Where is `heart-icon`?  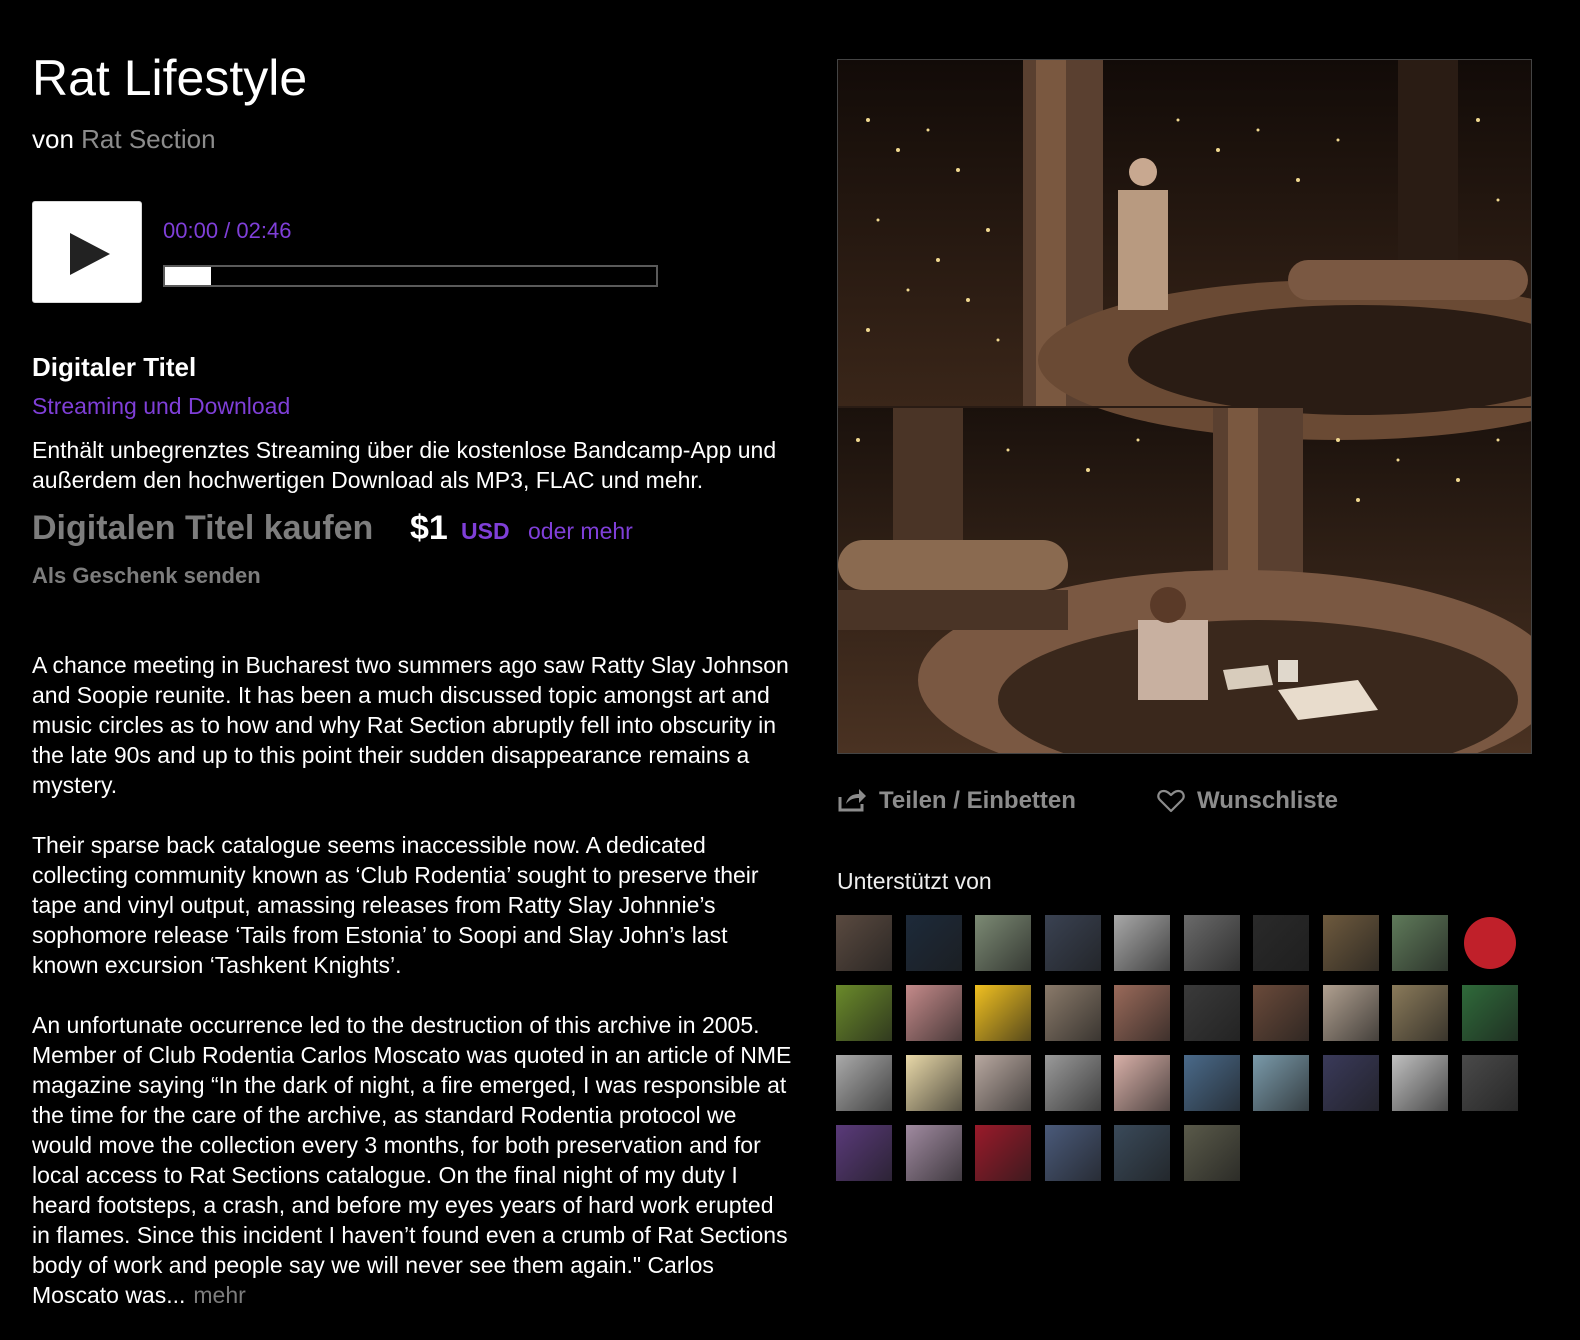 heart-icon is located at coordinates (1171, 801).